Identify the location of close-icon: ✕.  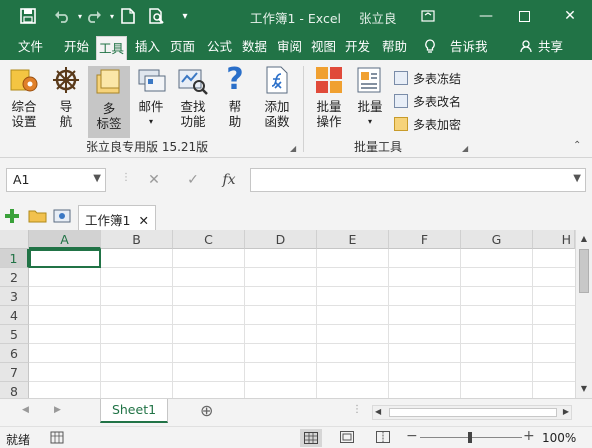
(570, 16).